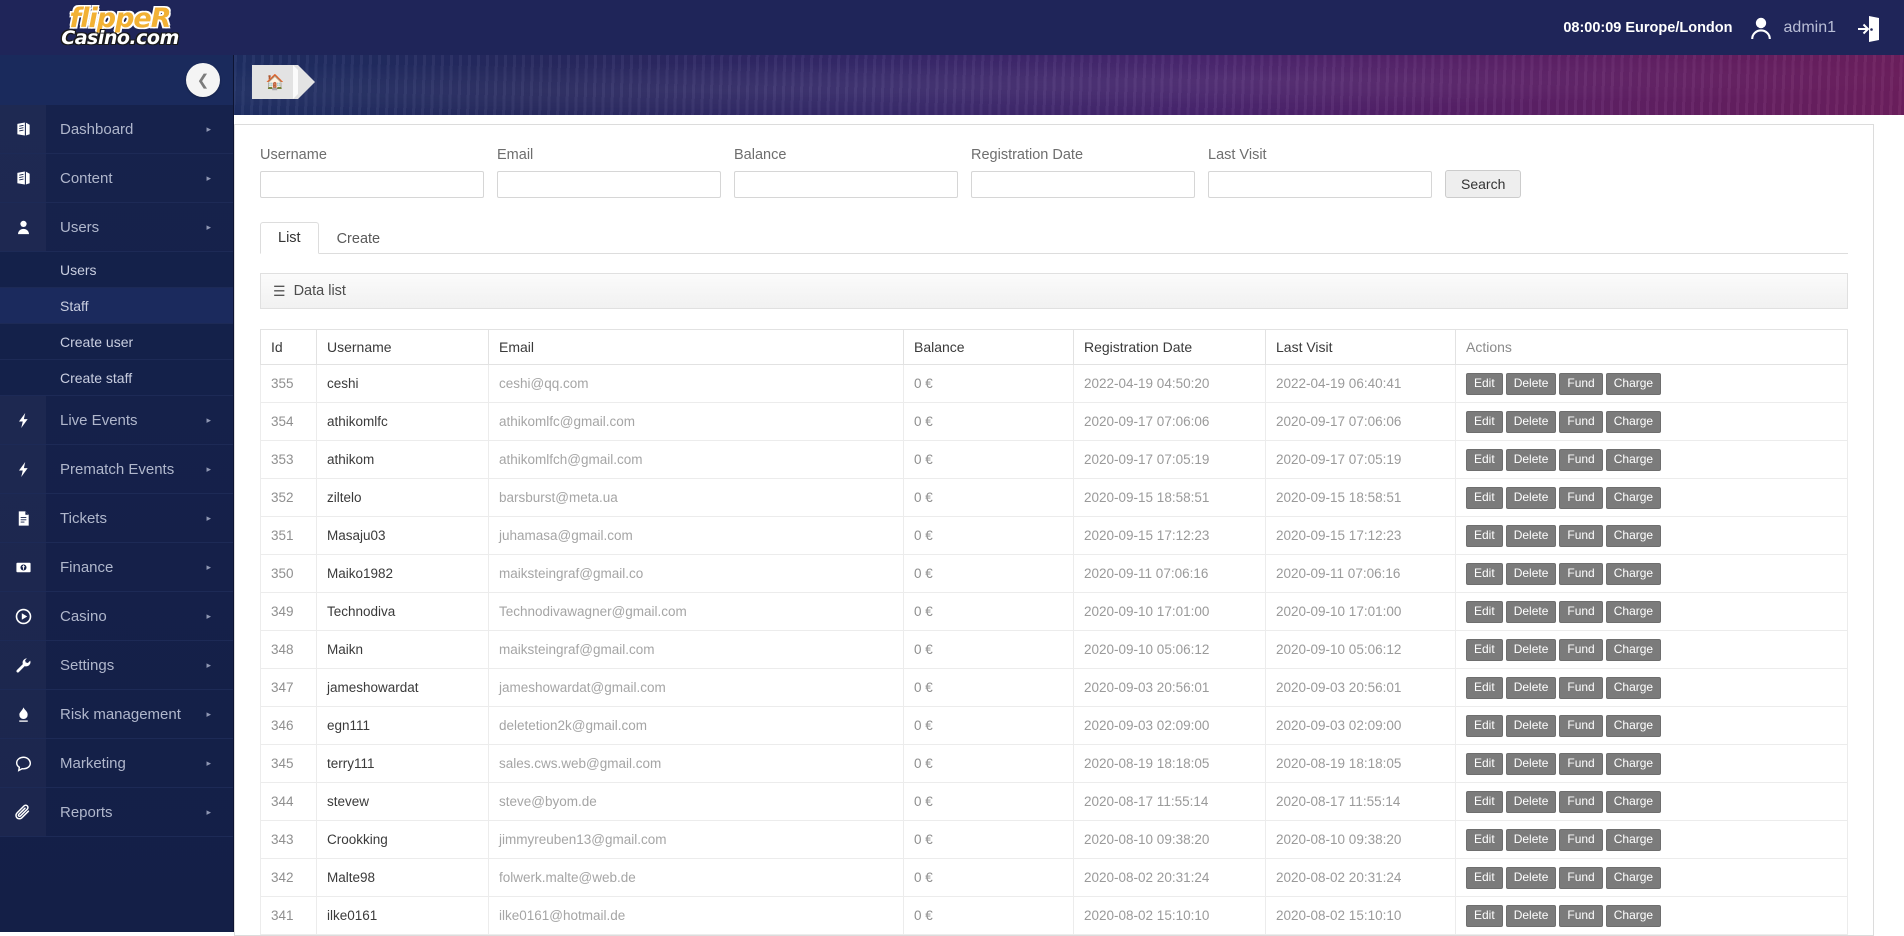  I want to click on sidebar-item-live-events: Live Events ▸, so click(116, 420).